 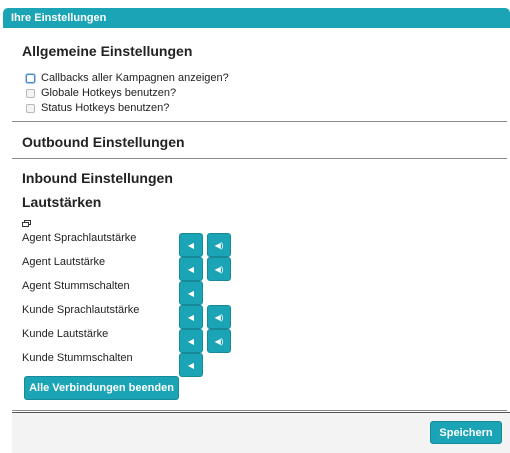 I want to click on general-settings-title: Allgemeine Einstellungen, so click(x=107, y=51).